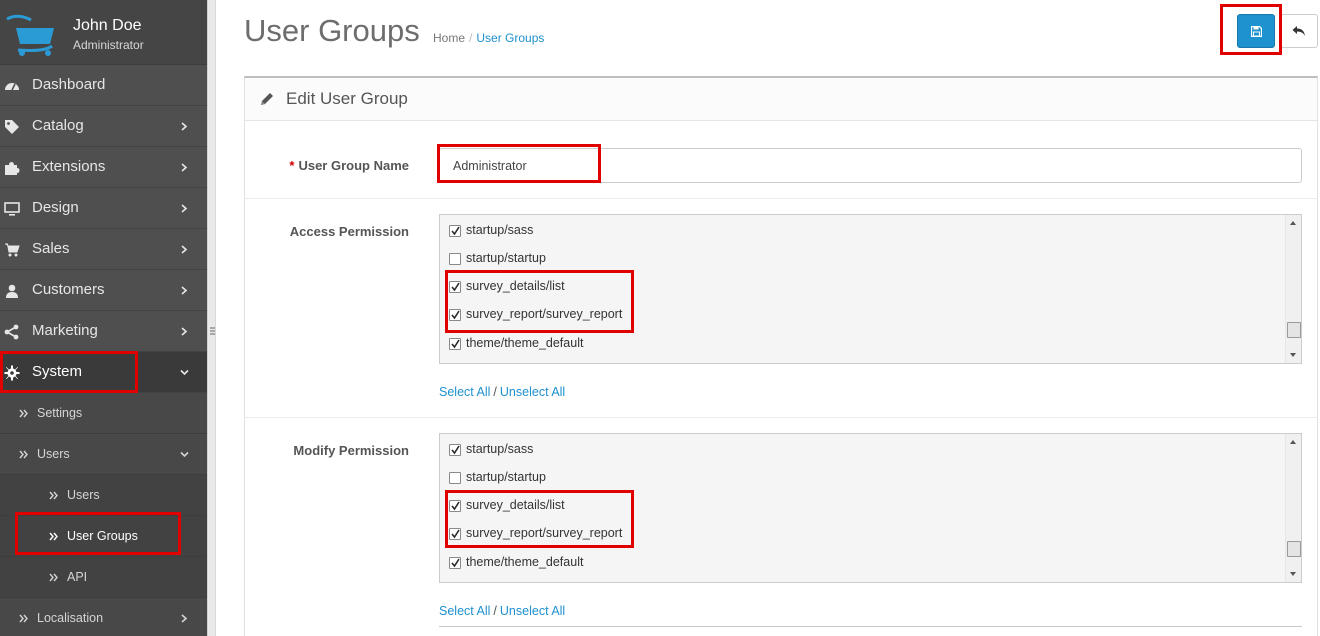 The width and height of the screenshot is (1320, 636). What do you see at coordinates (532, 392) in the screenshot?
I see `access-unselect-all-link: Unselect All` at bounding box center [532, 392].